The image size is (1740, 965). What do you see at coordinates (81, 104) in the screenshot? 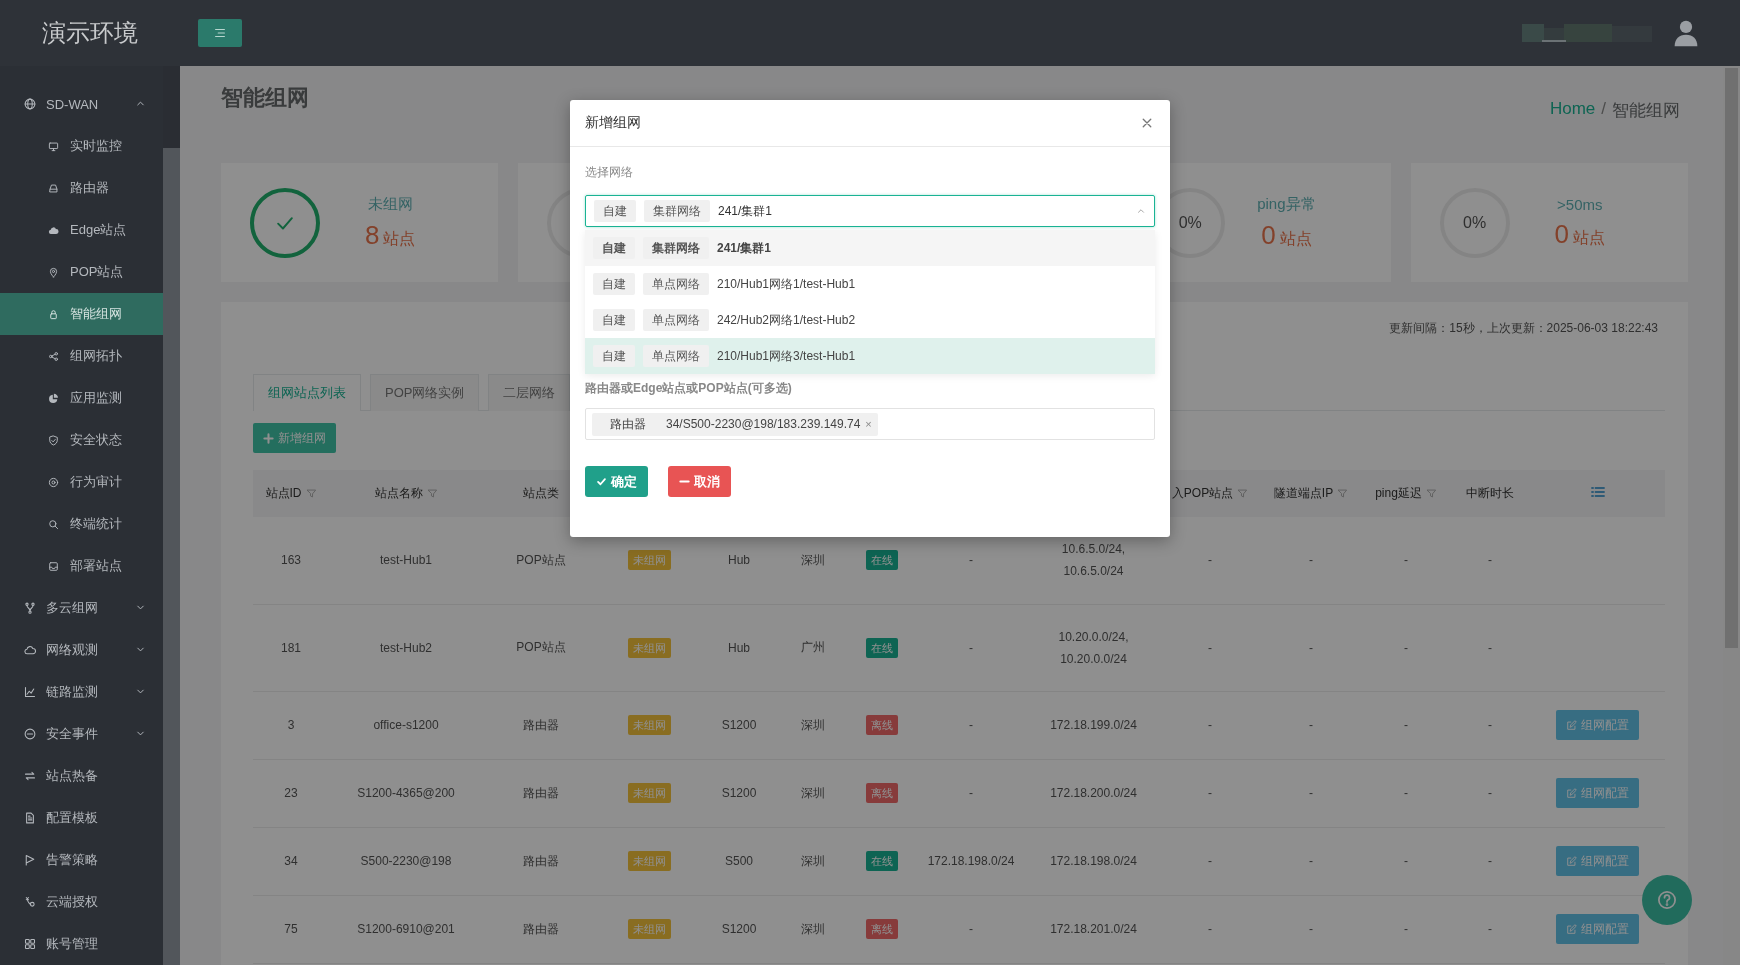
I see `sidebar-item: SD-WAN` at bounding box center [81, 104].